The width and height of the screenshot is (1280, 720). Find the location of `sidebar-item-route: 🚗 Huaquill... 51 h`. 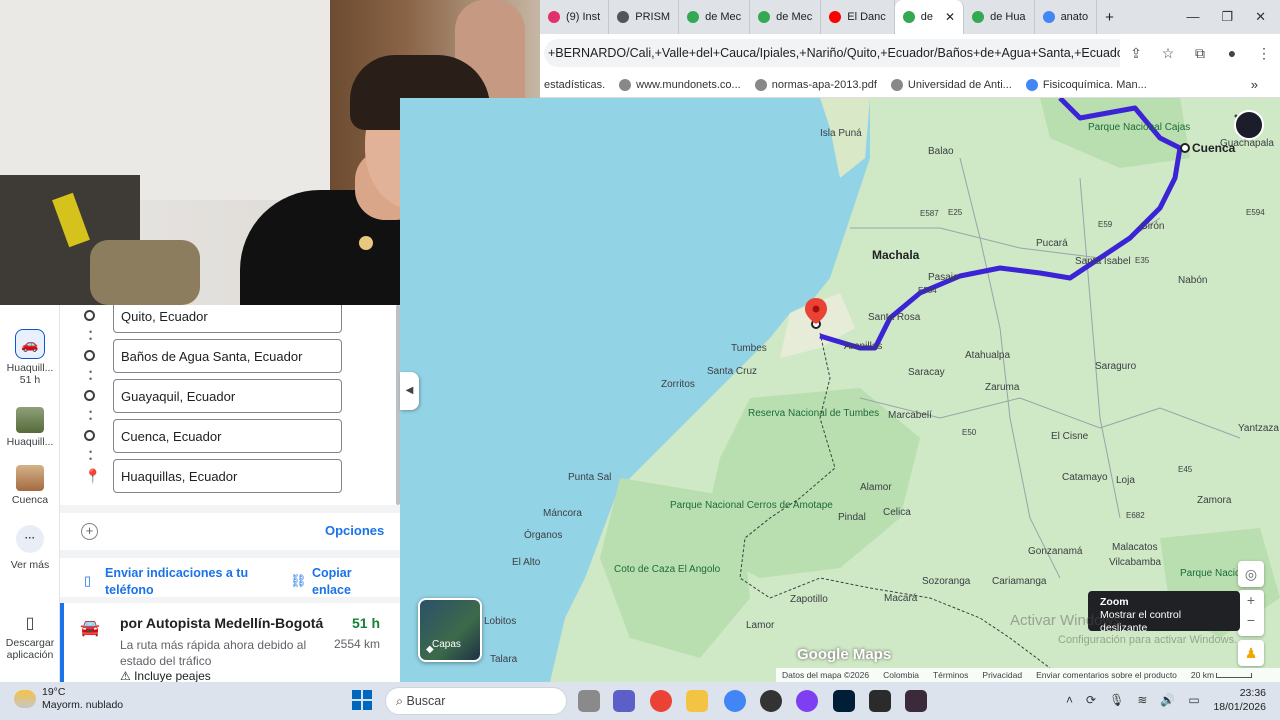

sidebar-item-route: 🚗 Huaquill... 51 h is located at coordinates (30, 357).